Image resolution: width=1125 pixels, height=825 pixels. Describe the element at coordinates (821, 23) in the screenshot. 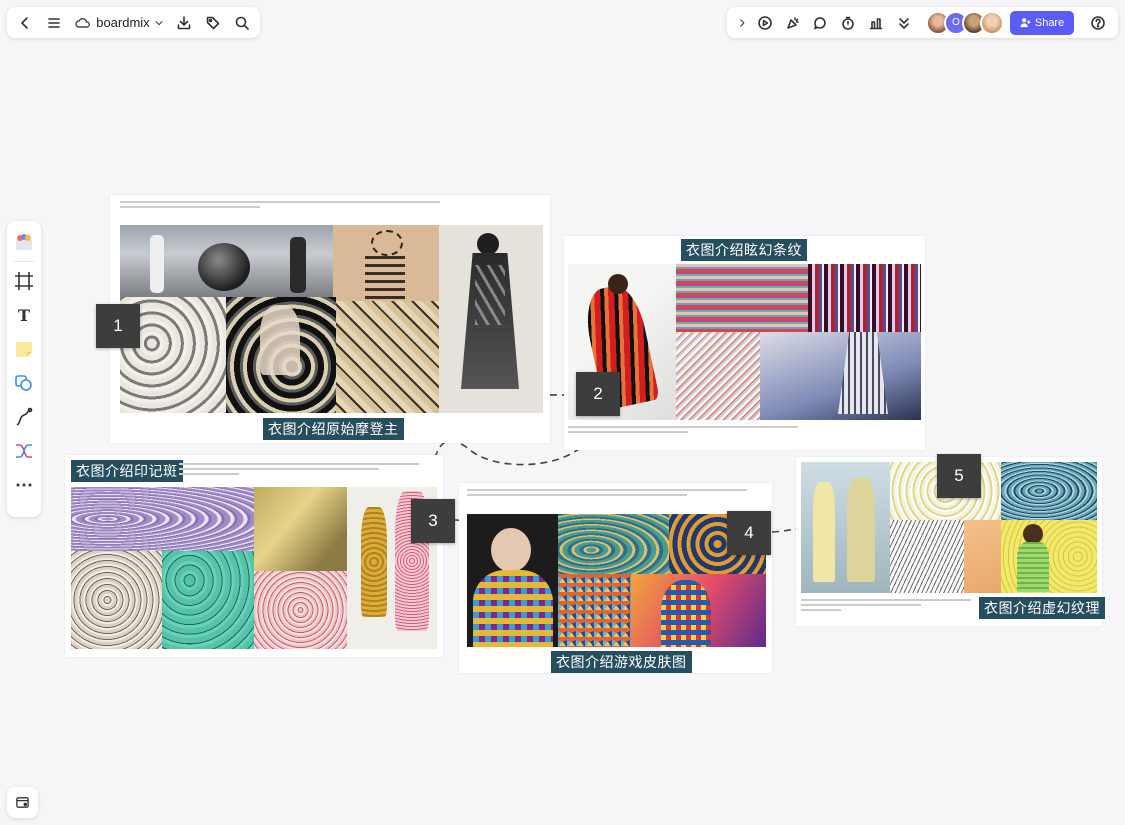

I see `comment-icon` at that location.